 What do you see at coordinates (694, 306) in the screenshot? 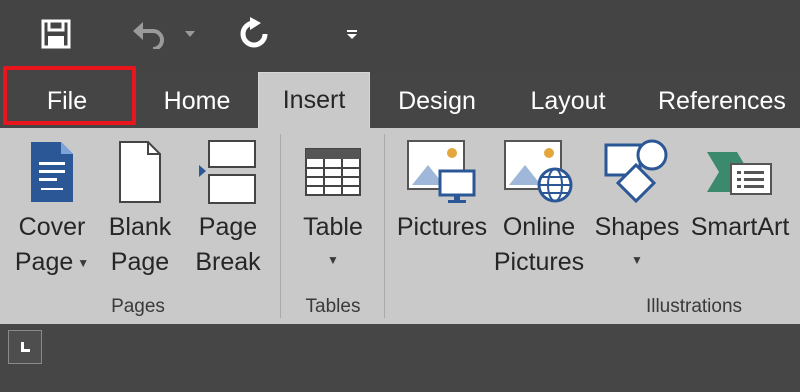
I see `illustrations-group-label: Illustrations` at bounding box center [694, 306].